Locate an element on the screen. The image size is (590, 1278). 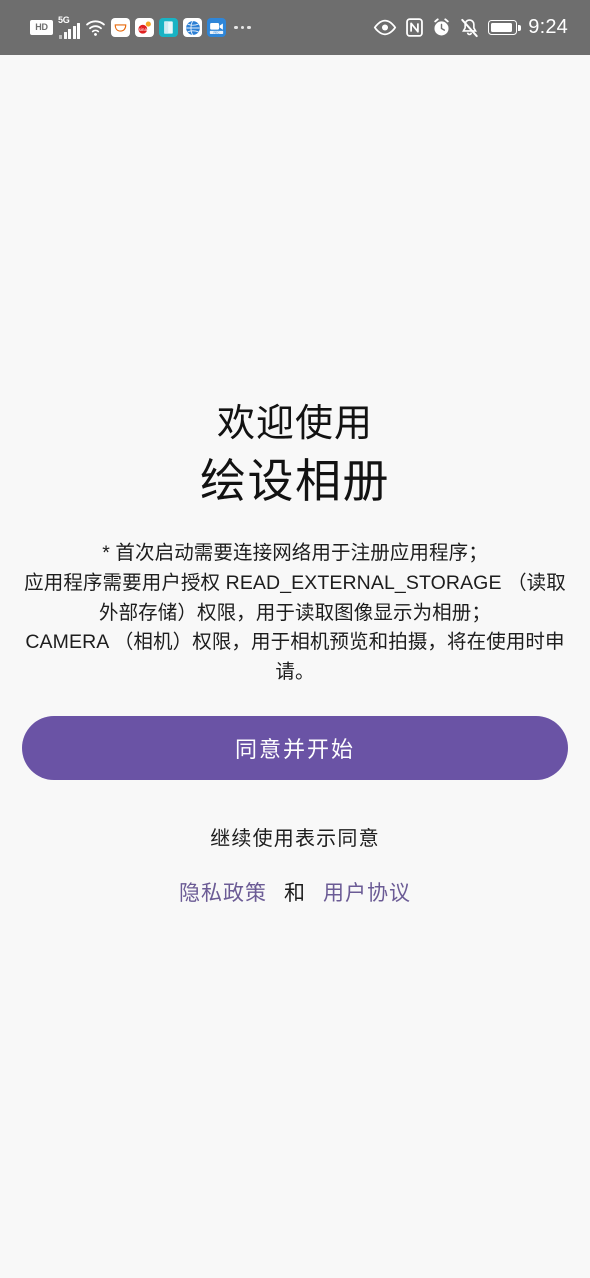
more-icons-ellipsis is located at coordinates (242, 27).